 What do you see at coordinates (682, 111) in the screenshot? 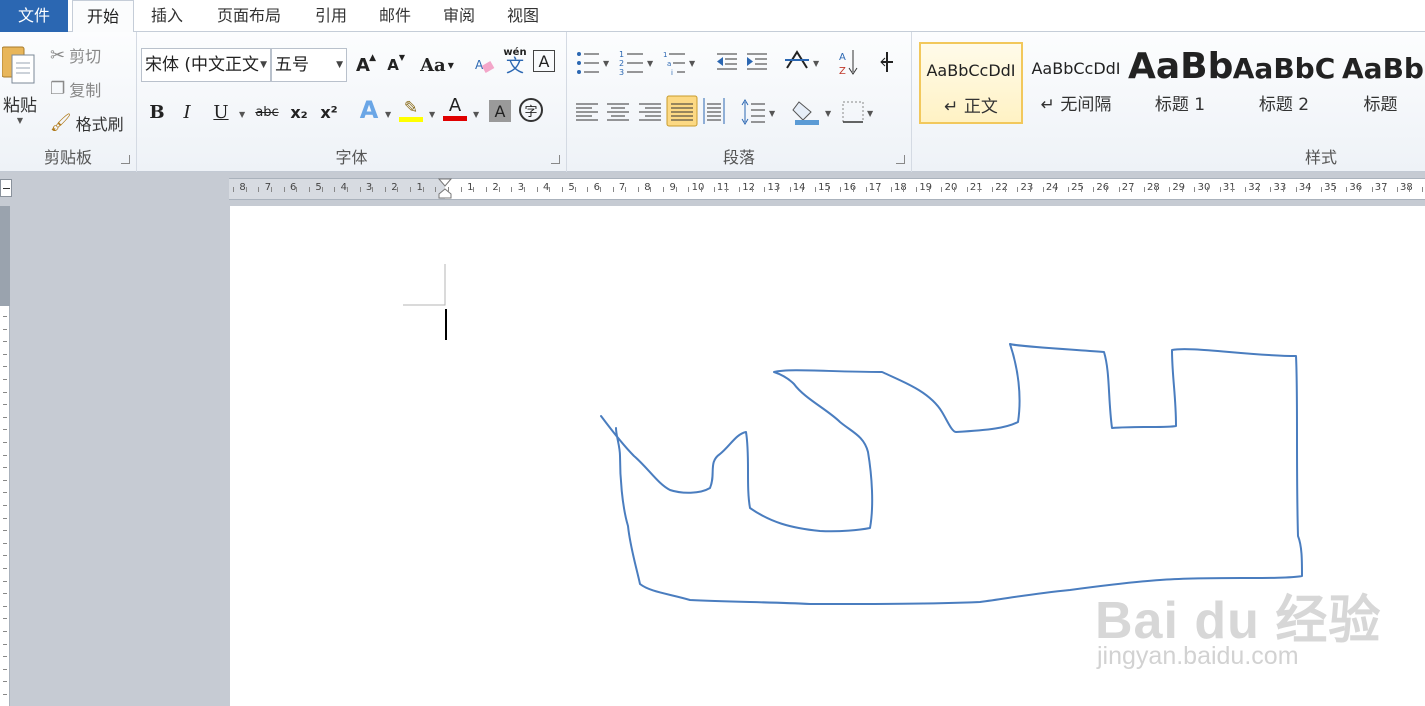
I see `justify-icon` at bounding box center [682, 111].